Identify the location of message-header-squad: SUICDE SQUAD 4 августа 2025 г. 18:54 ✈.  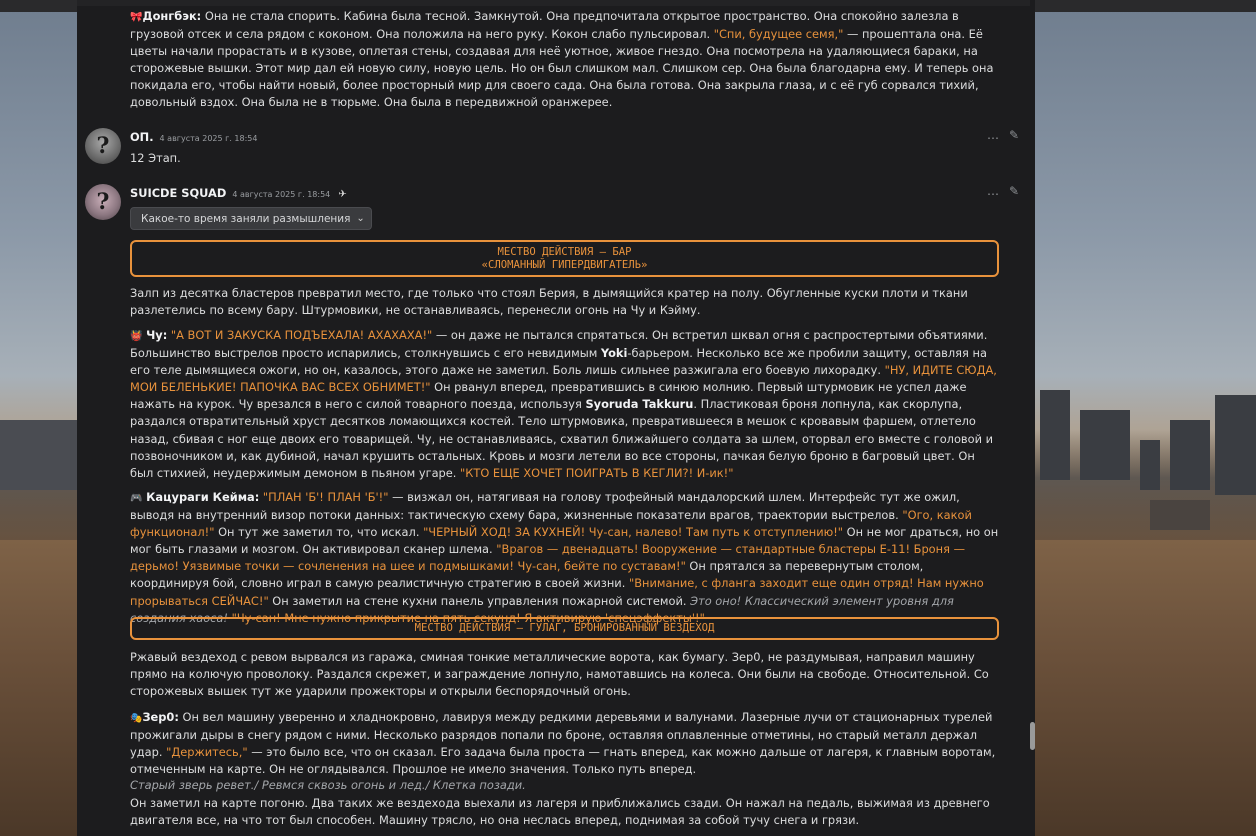
(238, 193).